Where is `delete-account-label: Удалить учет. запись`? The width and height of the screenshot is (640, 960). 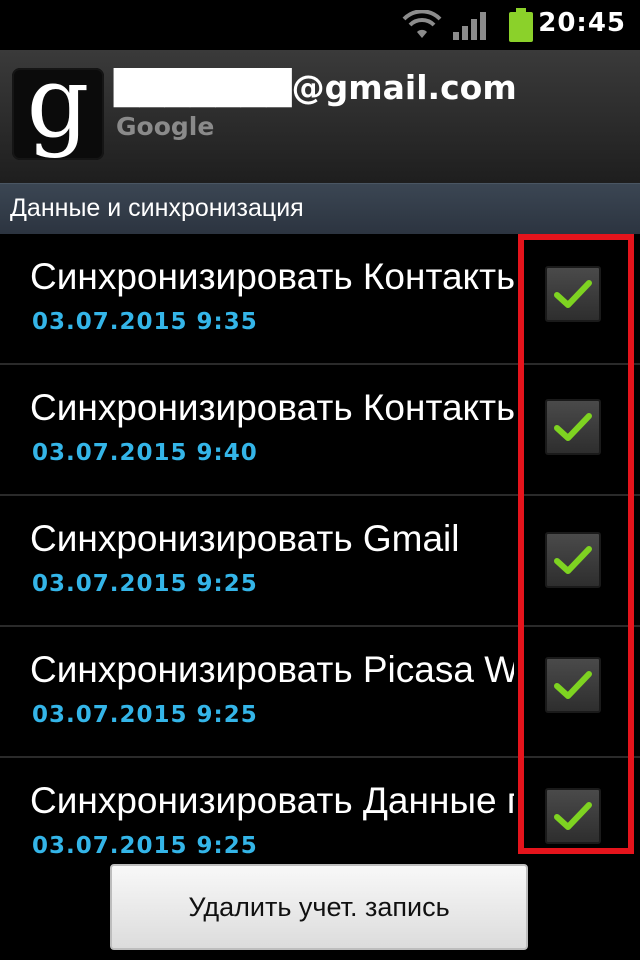
delete-account-label: Удалить учет. запись is located at coordinates (319, 907).